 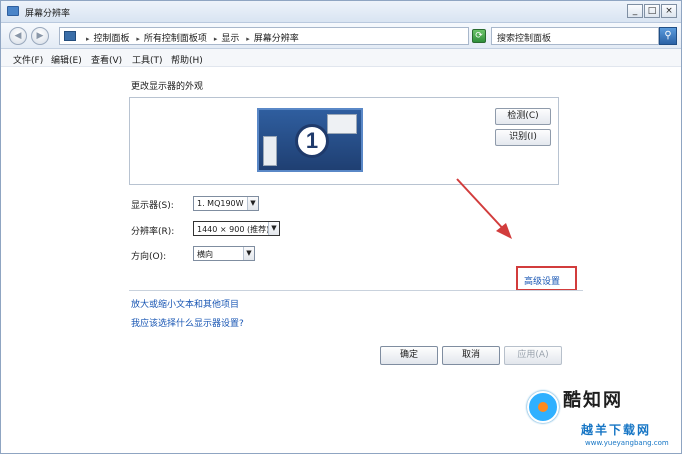 What do you see at coordinates (616, 430) in the screenshot?
I see `watermark-subtitle: 越羊下载网` at bounding box center [616, 430].